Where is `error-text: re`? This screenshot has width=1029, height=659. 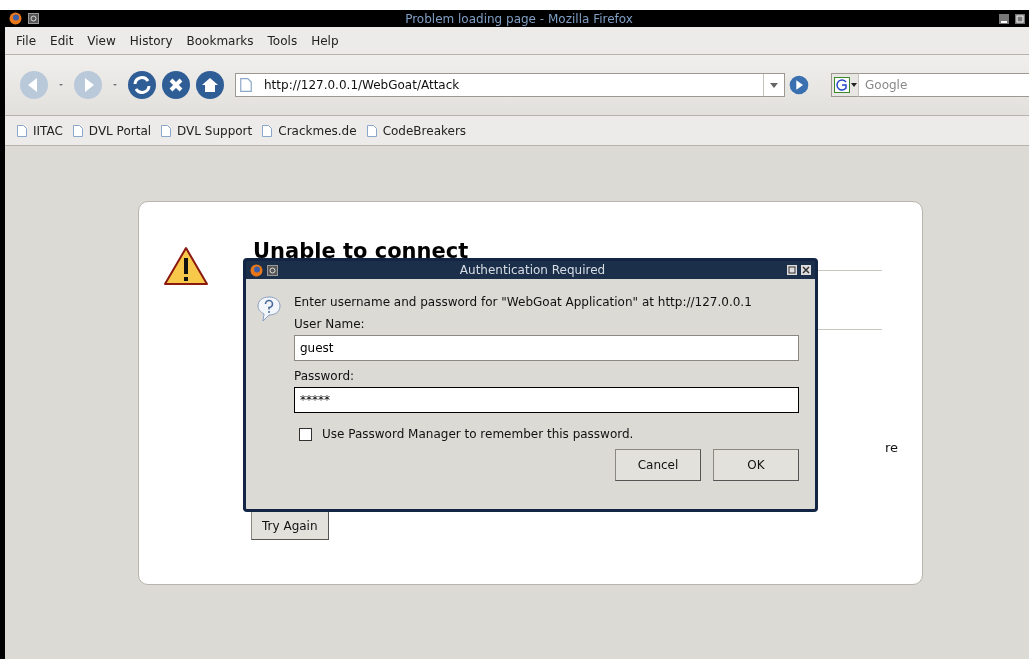
error-text: re is located at coordinates (891, 447).